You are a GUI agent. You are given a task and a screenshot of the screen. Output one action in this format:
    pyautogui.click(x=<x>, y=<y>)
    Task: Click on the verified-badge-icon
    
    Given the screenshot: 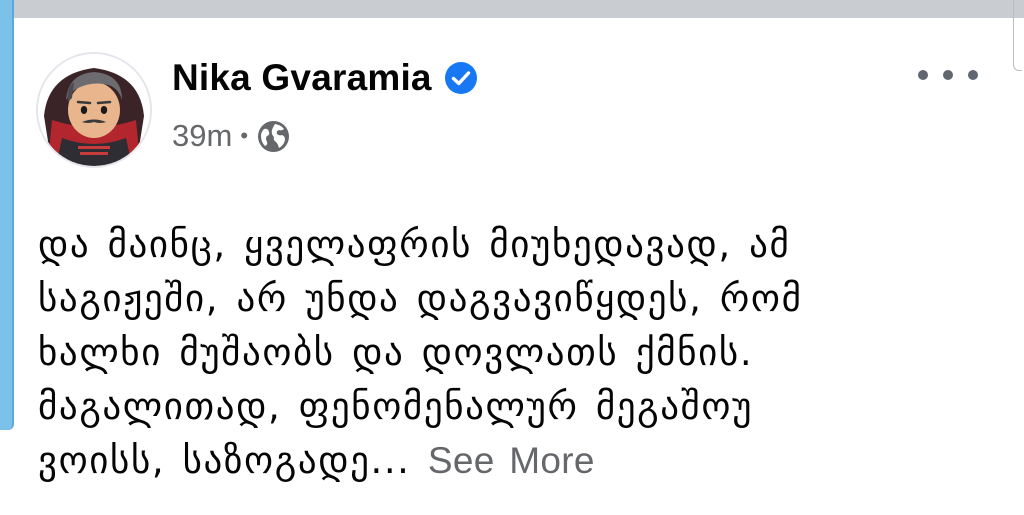 What is the action you would take?
    pyautogui.click(x=461, y=78)
    